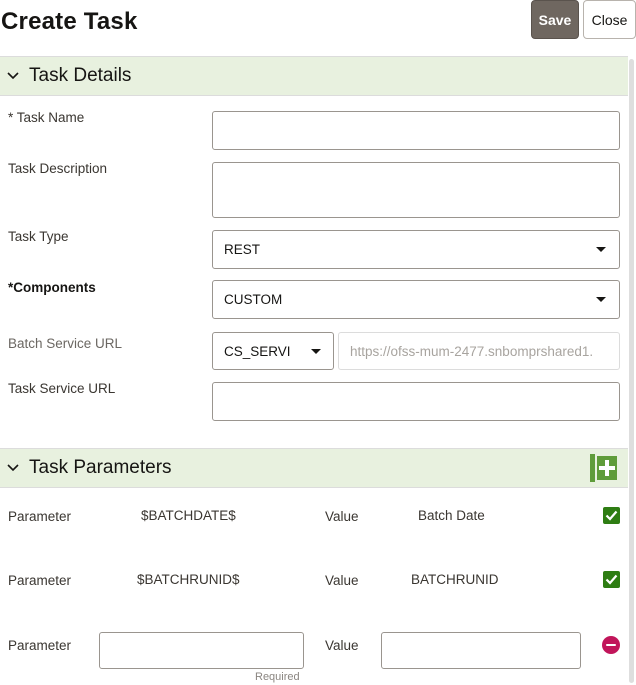 This screenshot has height=685, width=636. I want to click on task-details-title: Task Details, so click(80, 75).